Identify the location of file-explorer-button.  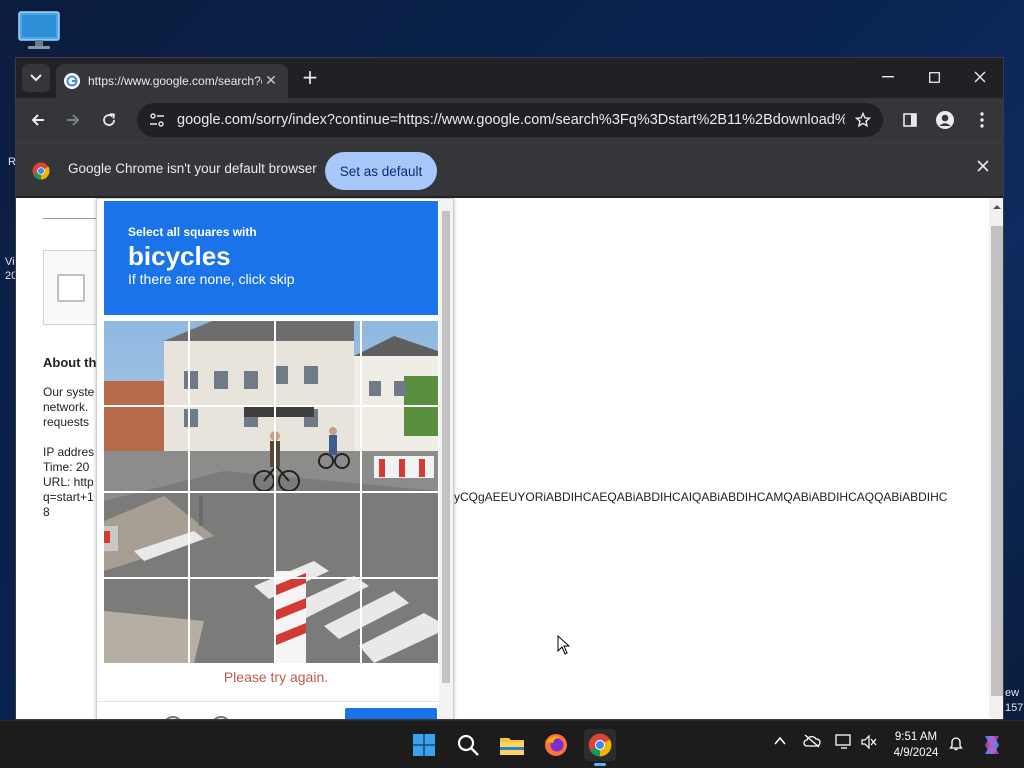
(512, 745).